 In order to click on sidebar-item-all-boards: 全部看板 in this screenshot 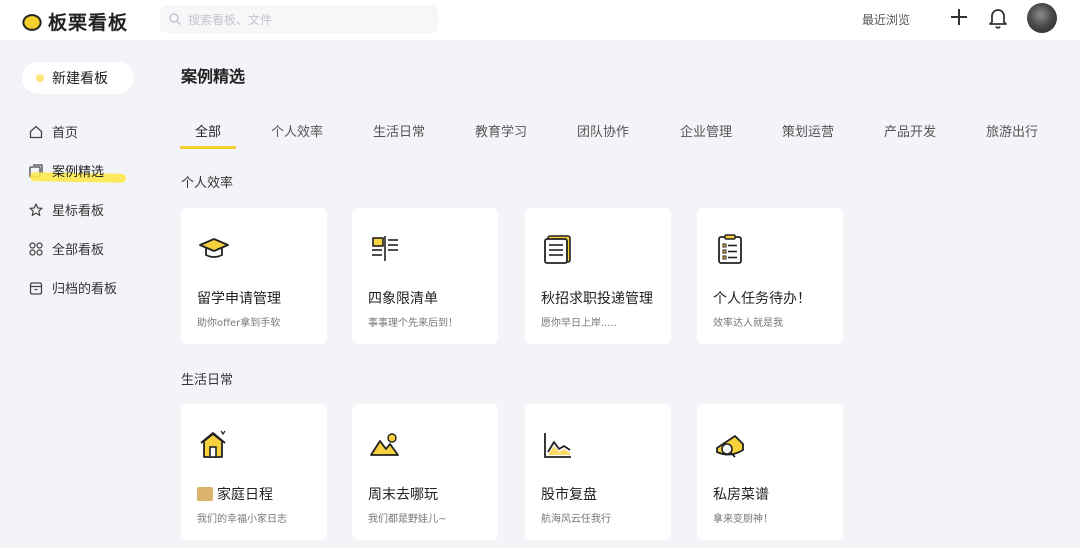, I will do `click(72, 248)`.